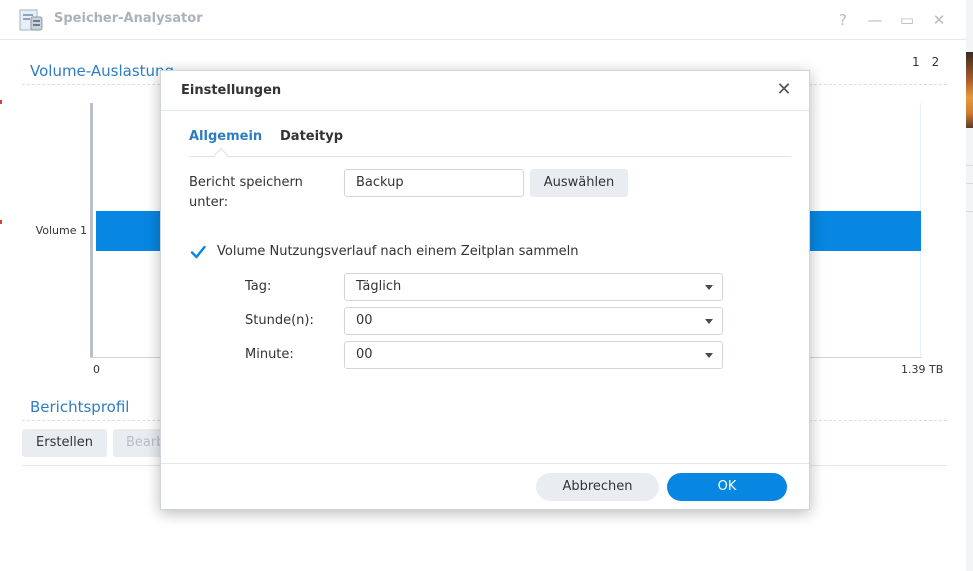 This screenshot has height=571, width=973. Describe the element at coordinates (64, 443) in the screenshot. I see `create-button: Erstellen` at that location.